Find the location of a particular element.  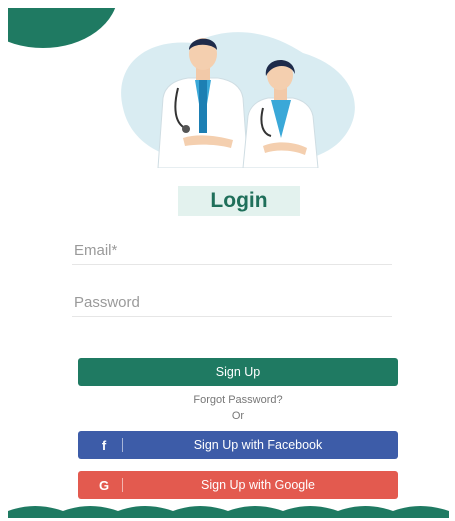

facebook-signup-button: f Sign Up with Facebook is located at coordinates (238, 445).